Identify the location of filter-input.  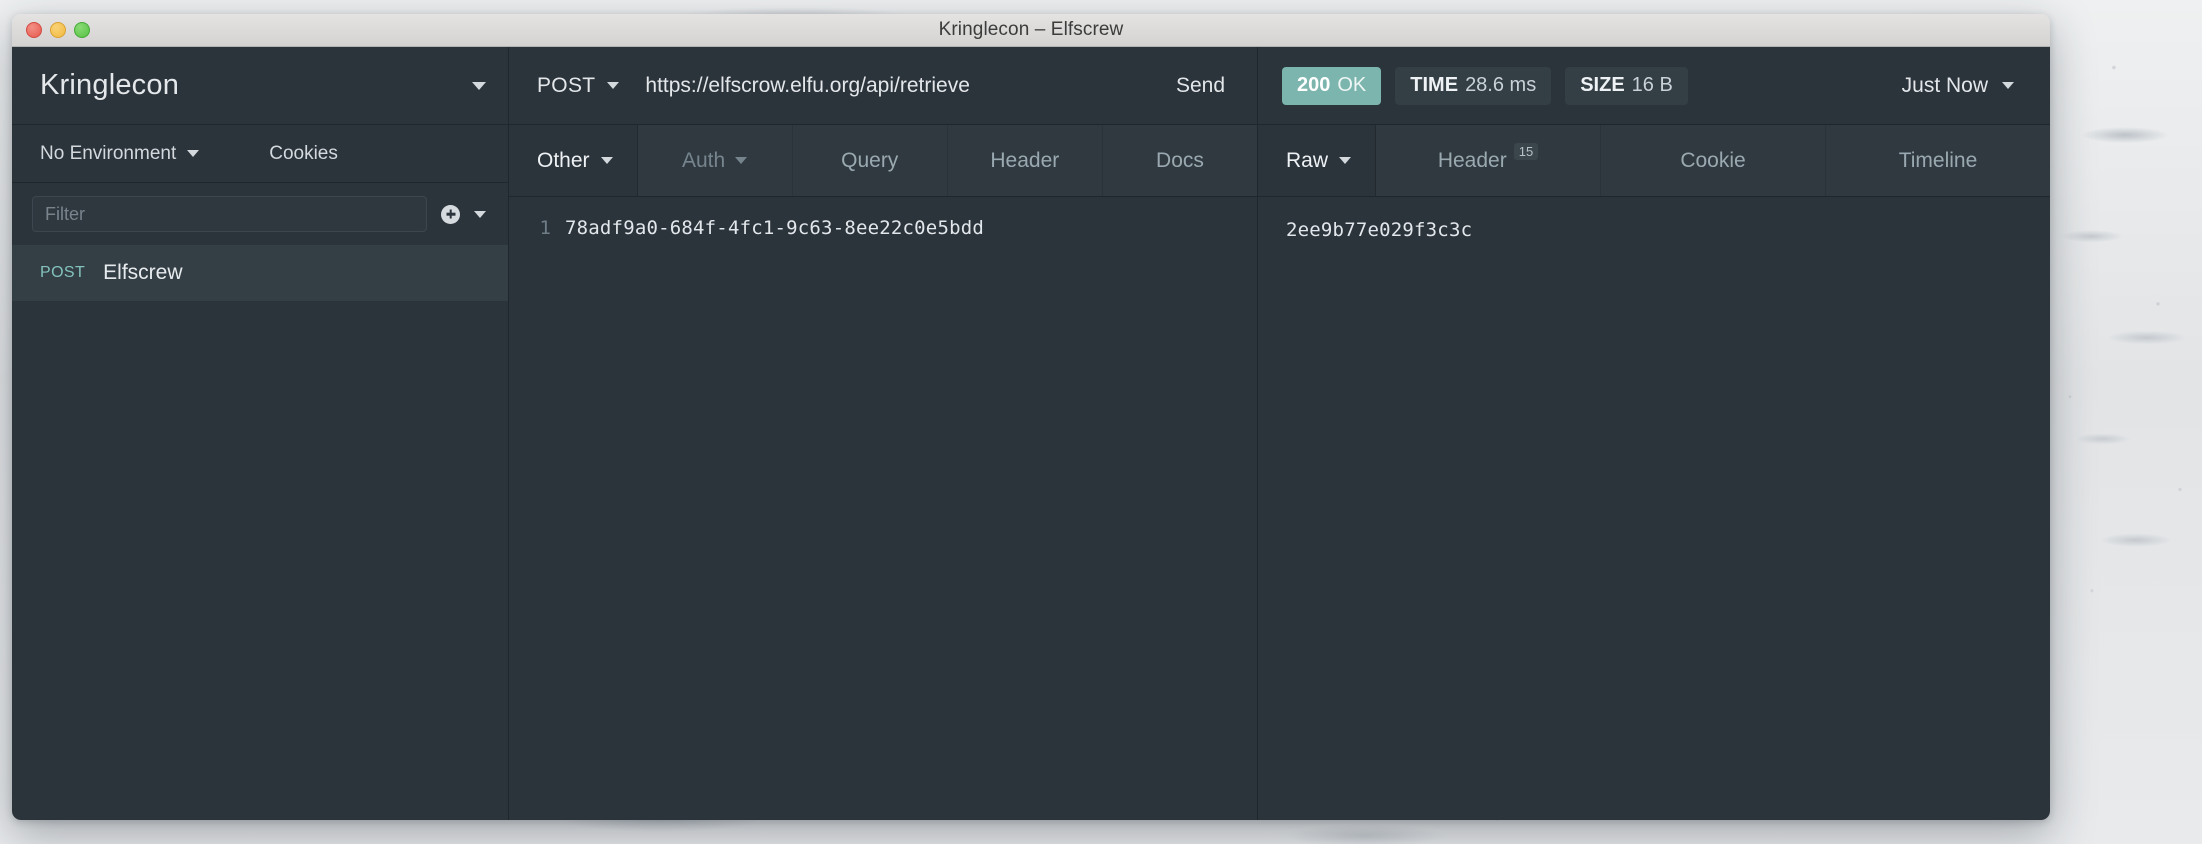
(229, 214).